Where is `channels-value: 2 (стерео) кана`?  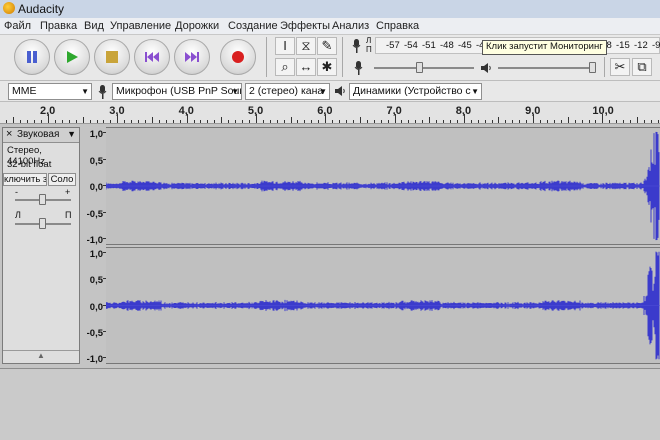
channels-value: 2 (стерео) кана is located at coordinates (286, 91).